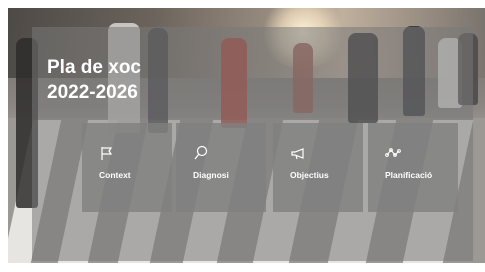 Image resolution: width=485 pixels, height=272 pixels. Describe the element at coordinates (211, 175) in the screenshot. I see `card-label: Diagnosi` at that location.